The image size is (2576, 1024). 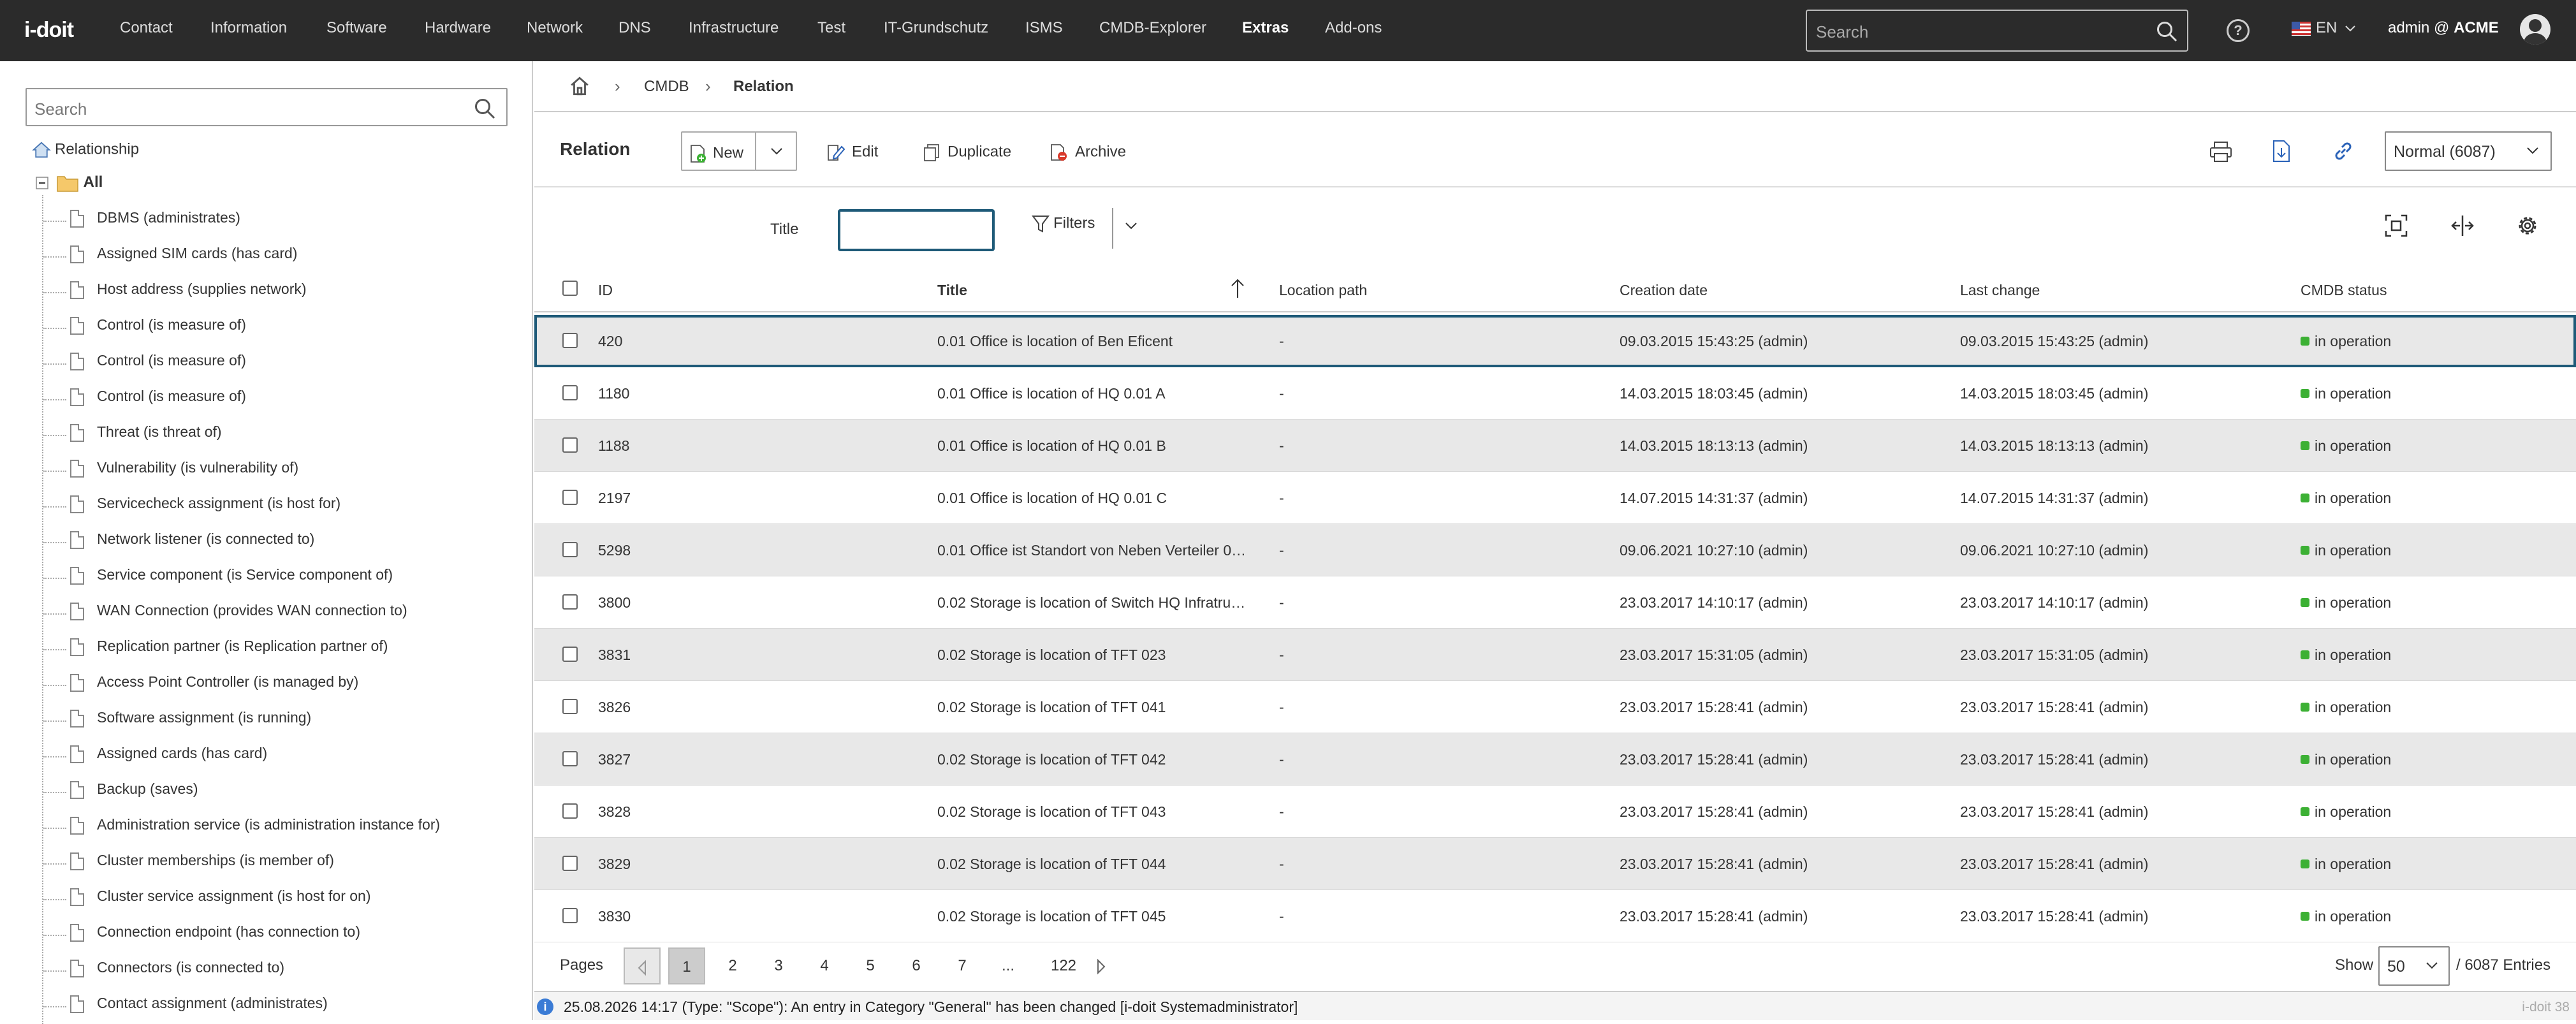 I want to click on tree-item: Assigned cards (has card), so click(x=155, y=757).